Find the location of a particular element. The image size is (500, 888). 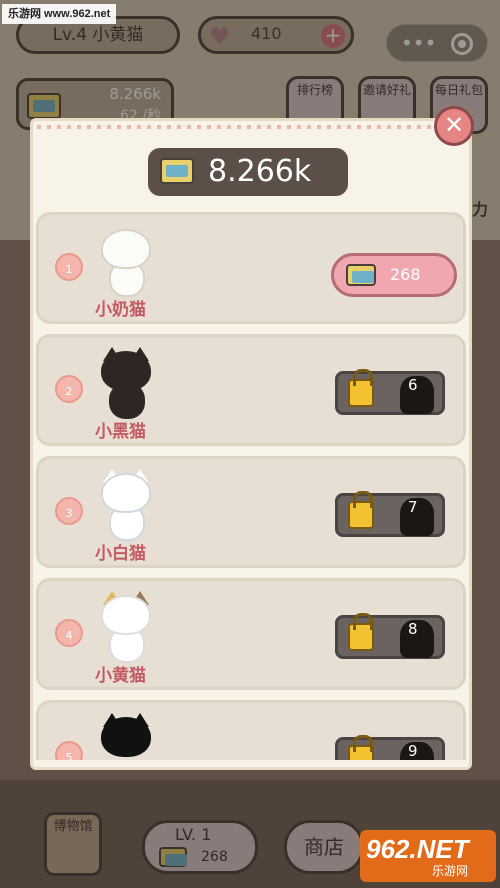

modal-total-box: 8.266k is located at coordinates (248, 172).